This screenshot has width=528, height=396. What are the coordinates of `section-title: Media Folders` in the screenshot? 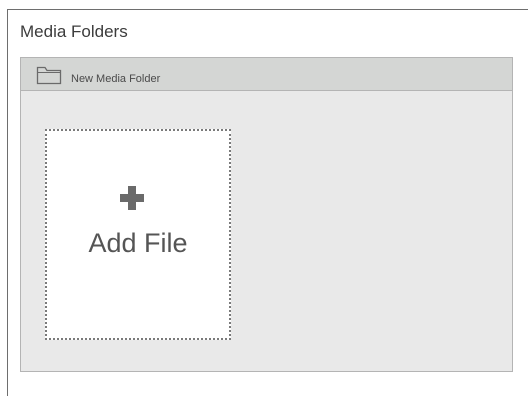 It's located at (74, 31).